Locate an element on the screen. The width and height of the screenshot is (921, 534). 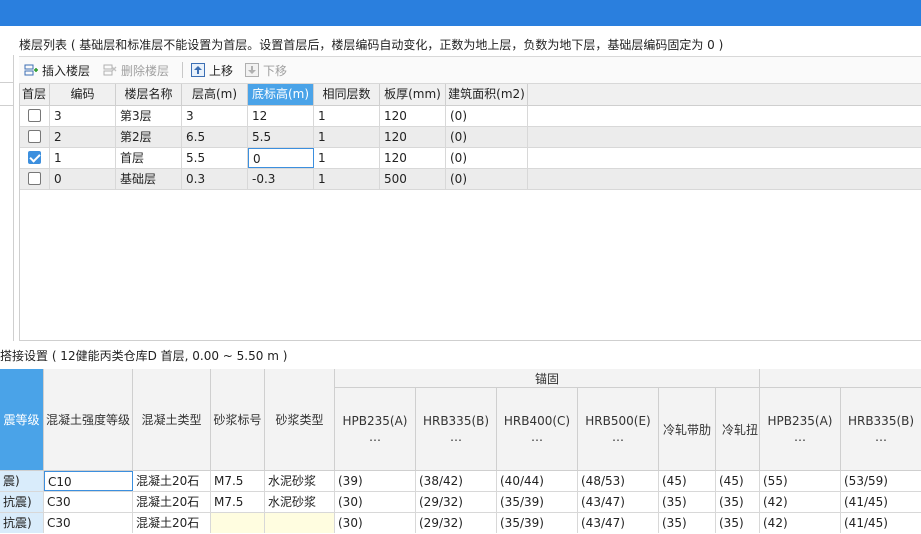
cell-thickness: 500 is located at coordinates (413, 179).